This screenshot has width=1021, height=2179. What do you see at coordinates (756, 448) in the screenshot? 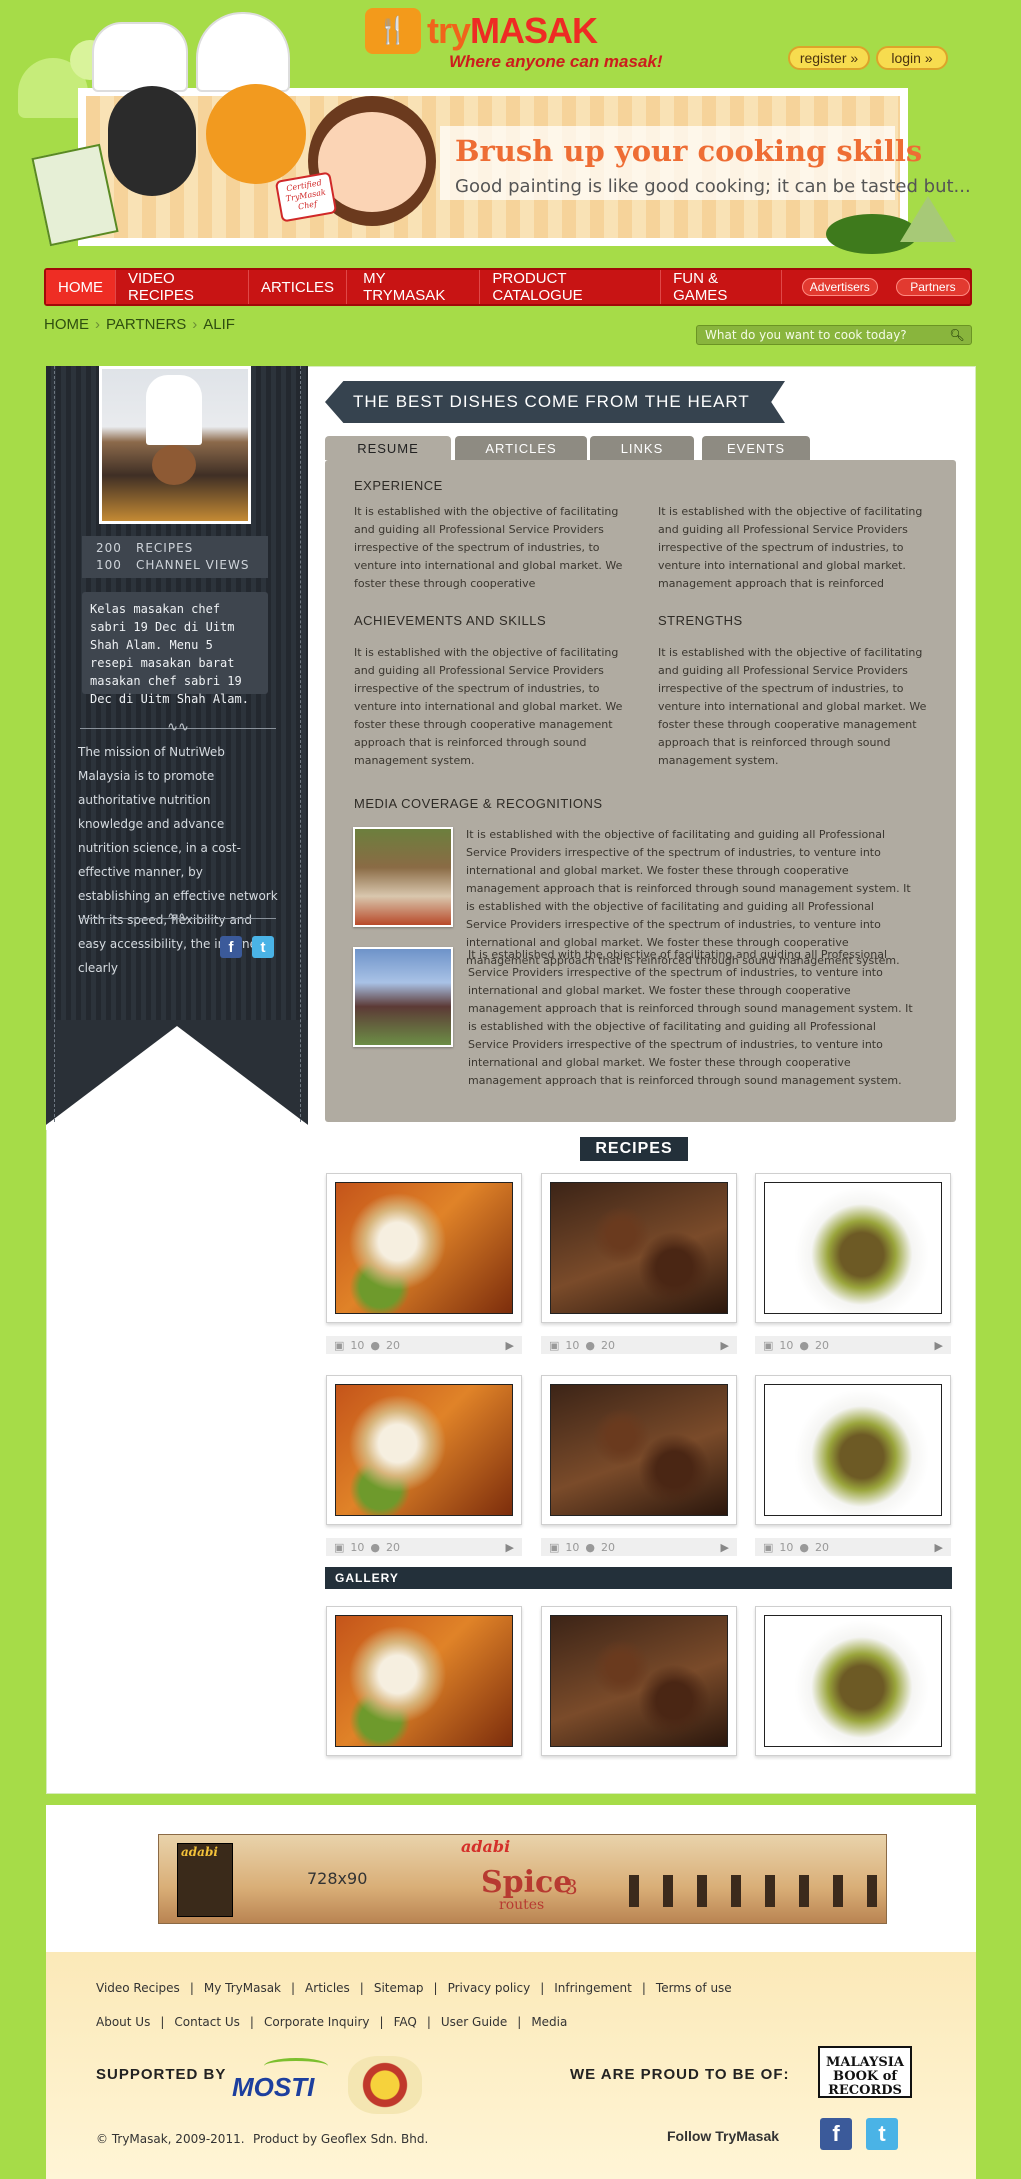
I see `tab-events: EVENTS` at bounding box center [756, 448].